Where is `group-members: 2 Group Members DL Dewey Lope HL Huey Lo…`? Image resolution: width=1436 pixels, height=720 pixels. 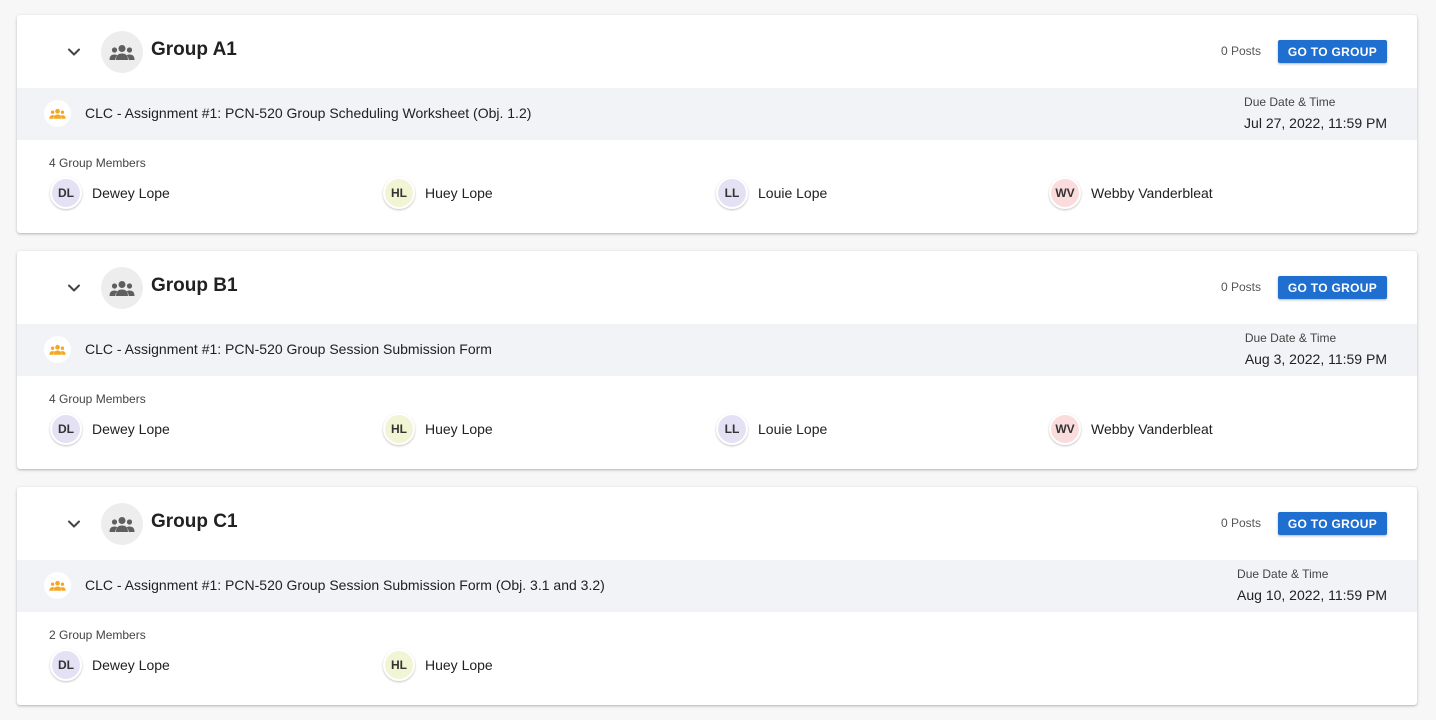 group-members: 2 Group Members DL Dewey Lope HL Huey Lo… is located at coordinates (717, 658).